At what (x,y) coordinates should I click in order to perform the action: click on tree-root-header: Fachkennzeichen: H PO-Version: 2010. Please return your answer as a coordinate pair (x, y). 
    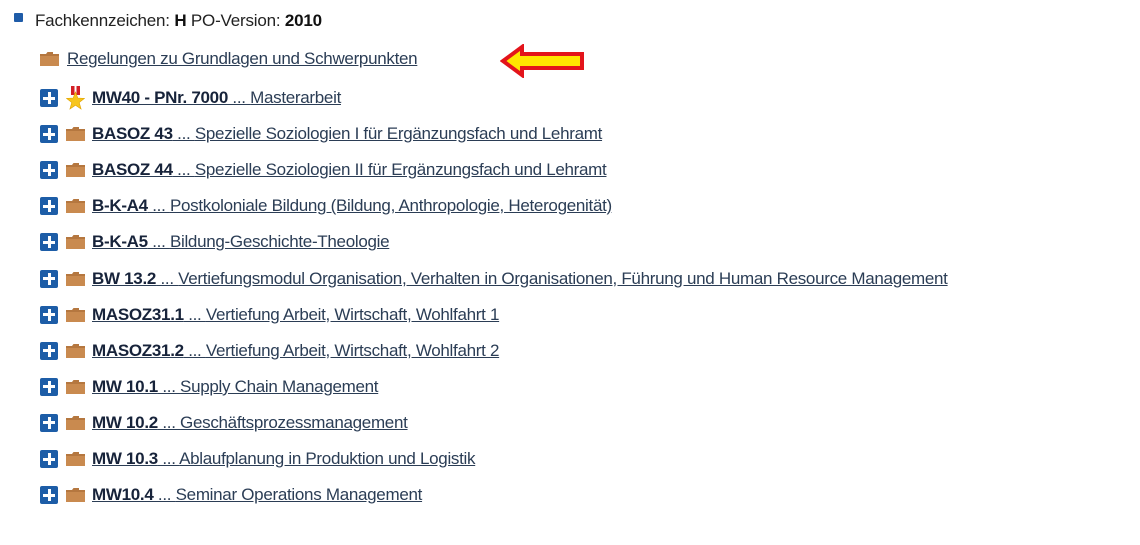
    Looking at the image, I should click on (168, 21).